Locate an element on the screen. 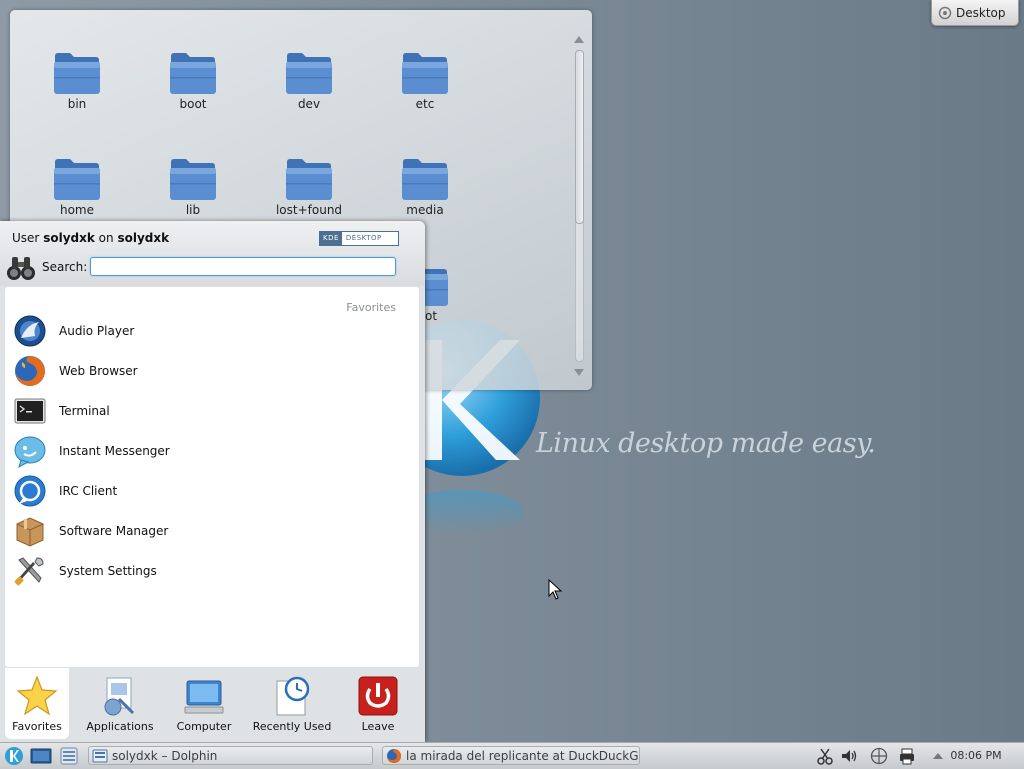 This screenshot has height=769, width=1024. applications-icon is located at coordinates (119, 696).